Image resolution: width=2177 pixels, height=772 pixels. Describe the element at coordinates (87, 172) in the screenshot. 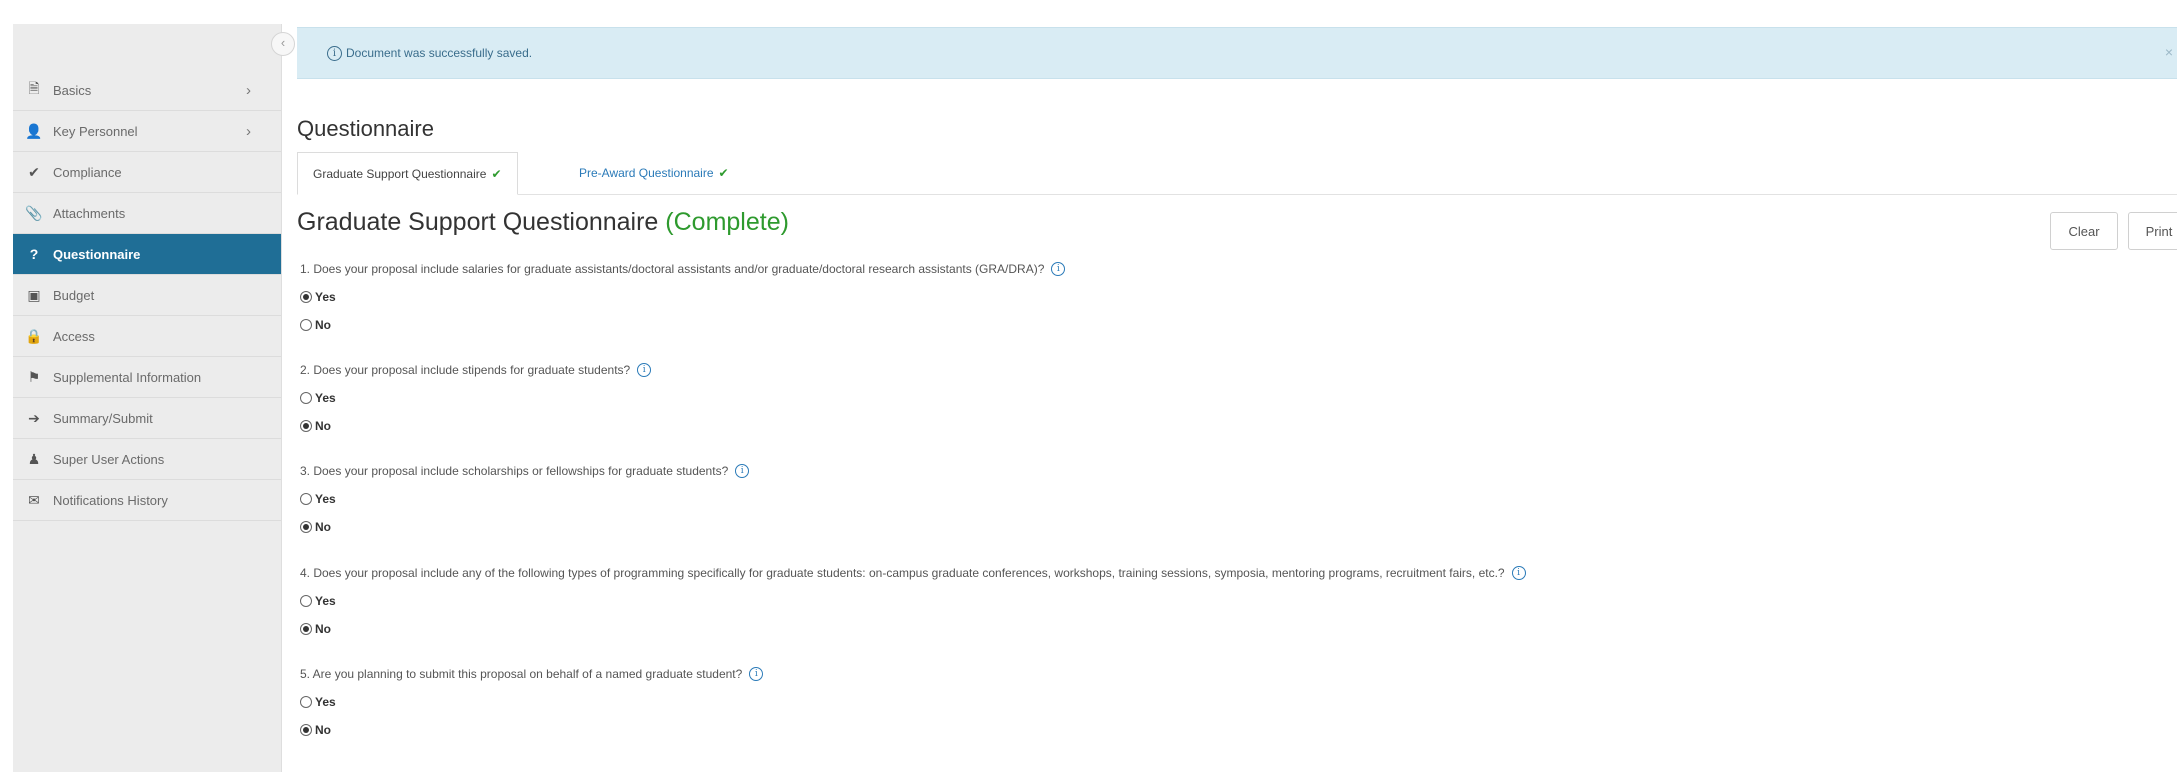

I see `sidebar-item-label: Compliance` at that location.